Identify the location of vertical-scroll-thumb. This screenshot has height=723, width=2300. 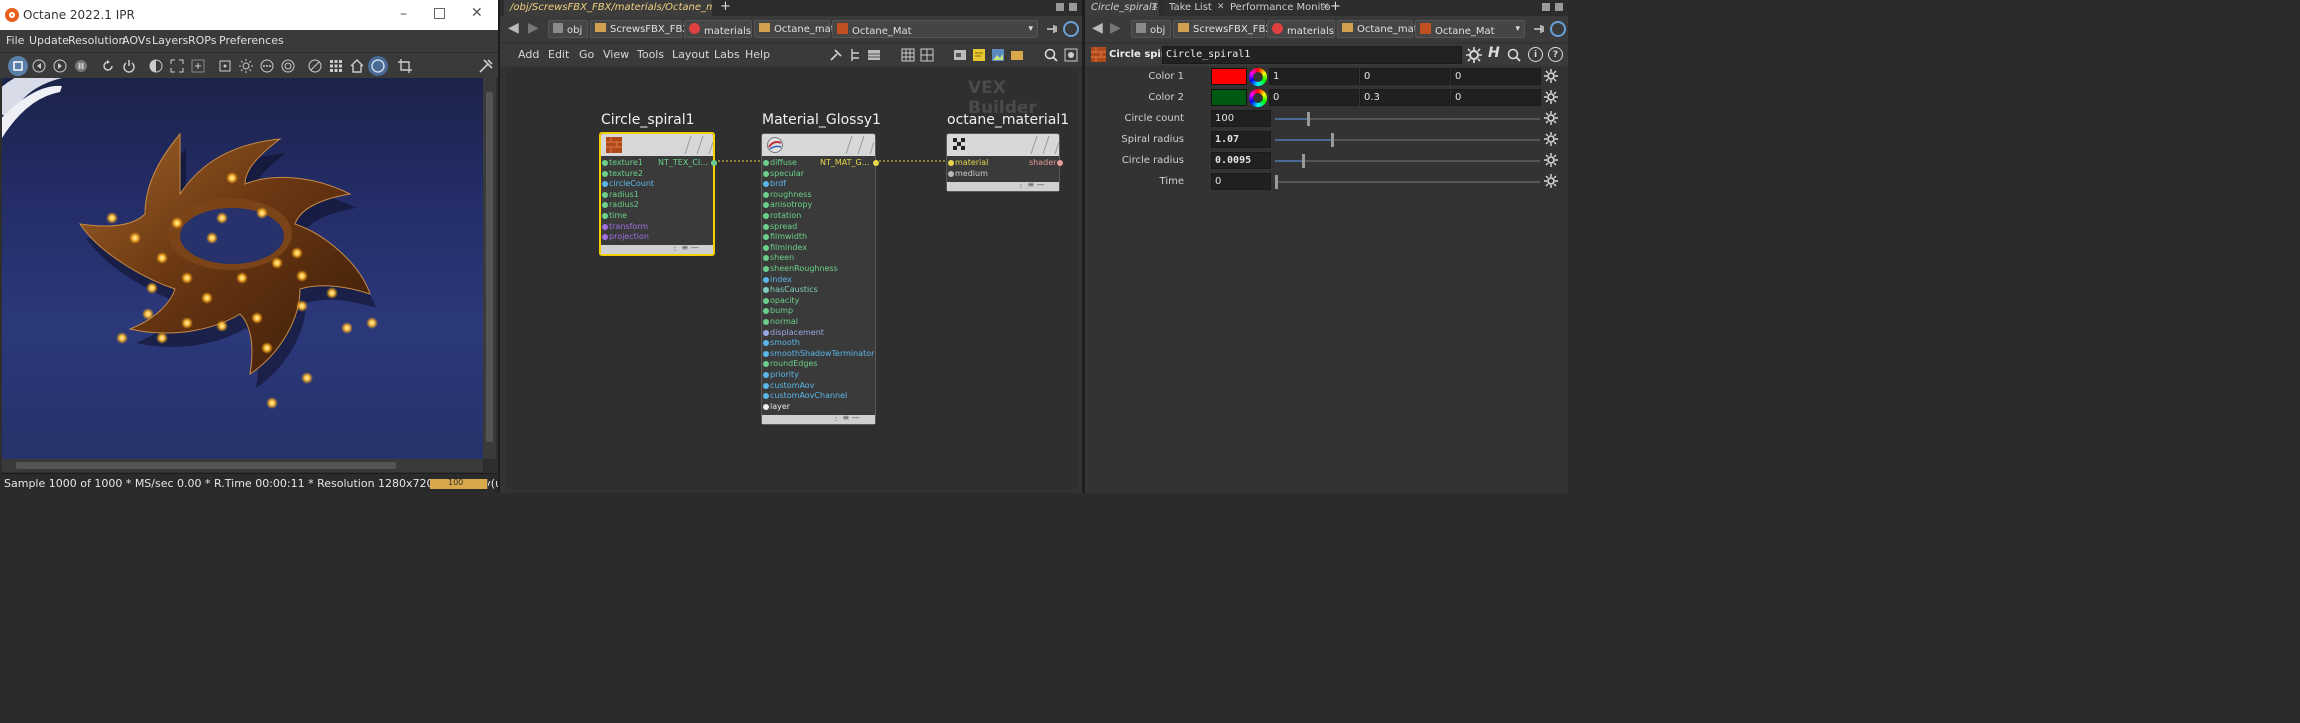
(489, 267).